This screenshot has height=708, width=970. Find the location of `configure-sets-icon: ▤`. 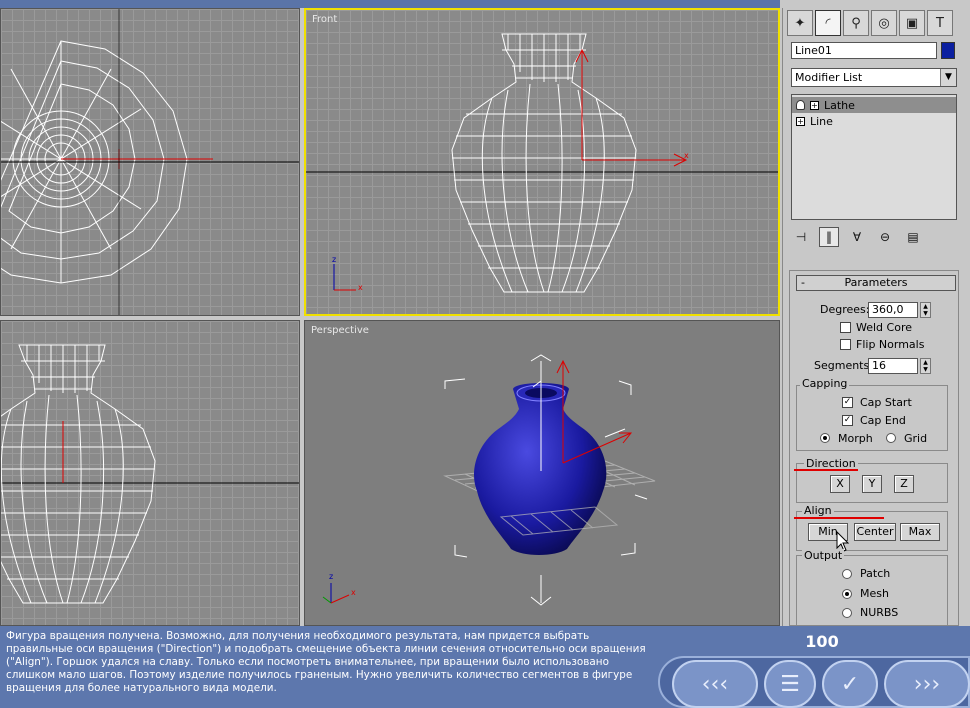

configure-sets-icon: ▤ is located at coordinates (913, 237).